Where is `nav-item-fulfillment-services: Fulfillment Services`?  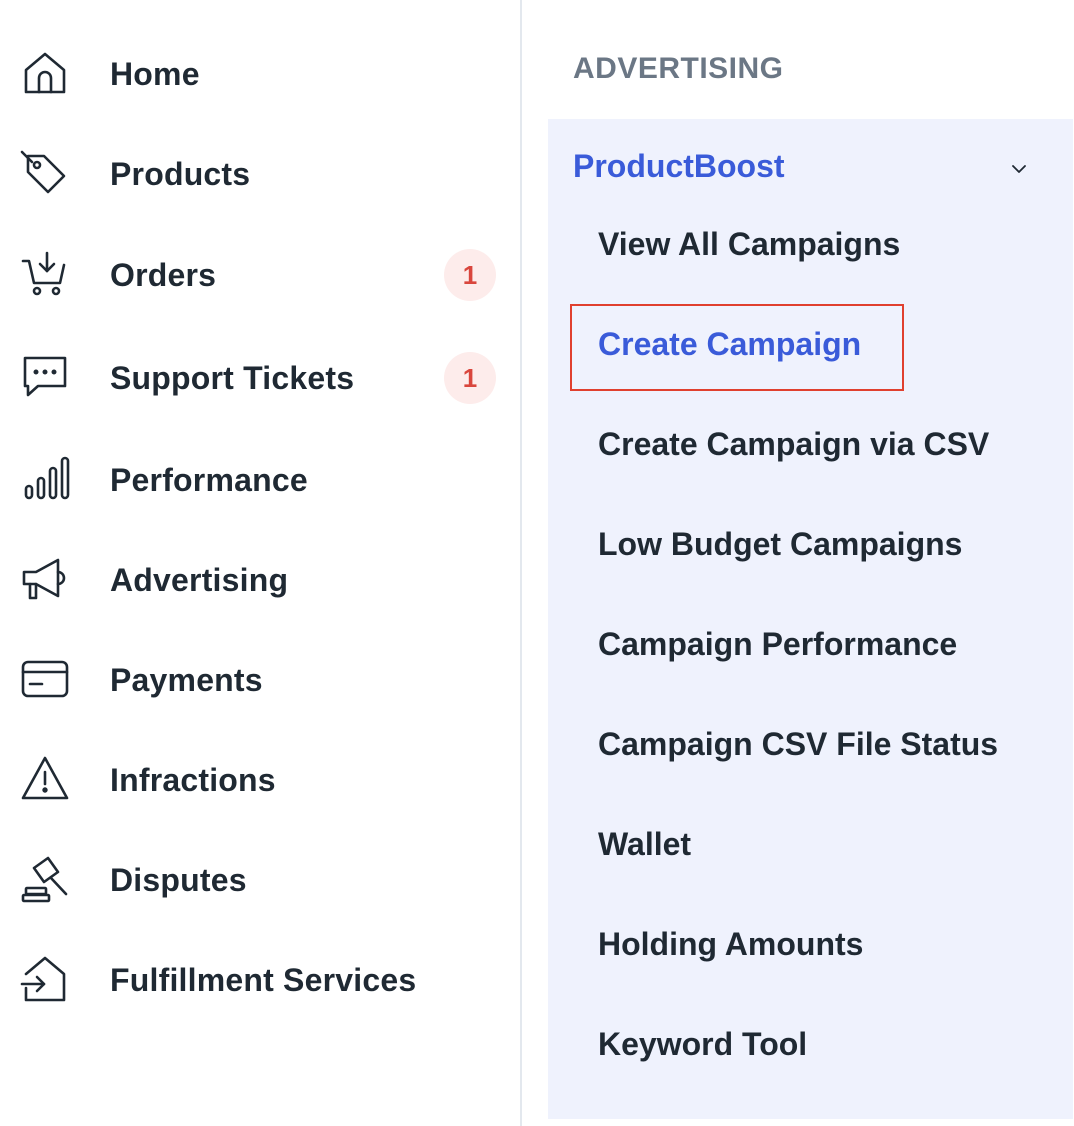 nav-item-fulfillment-services: Fulfillment Services is located at coordinates (260, 976).